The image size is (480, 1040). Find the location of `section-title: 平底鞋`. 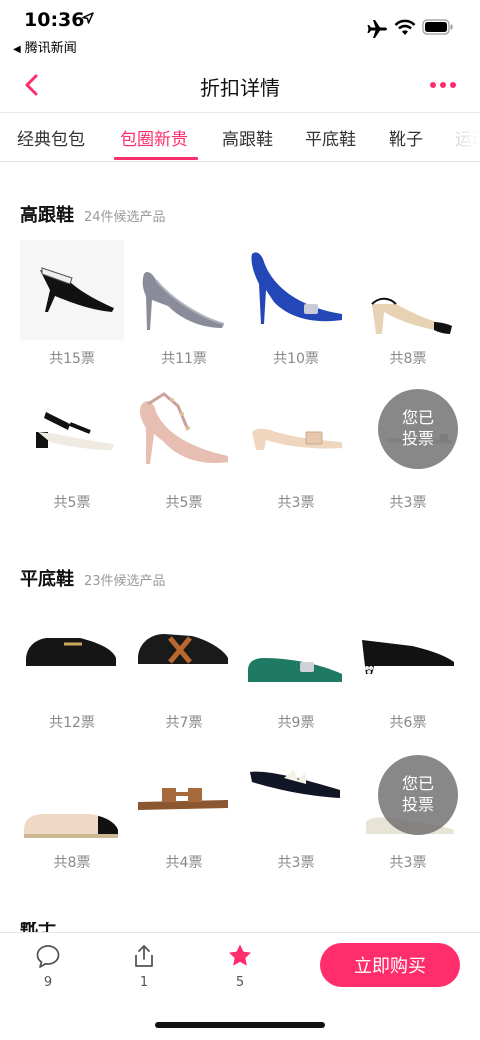

section-title: 平底鞋 is located at coordinates (47, 579).